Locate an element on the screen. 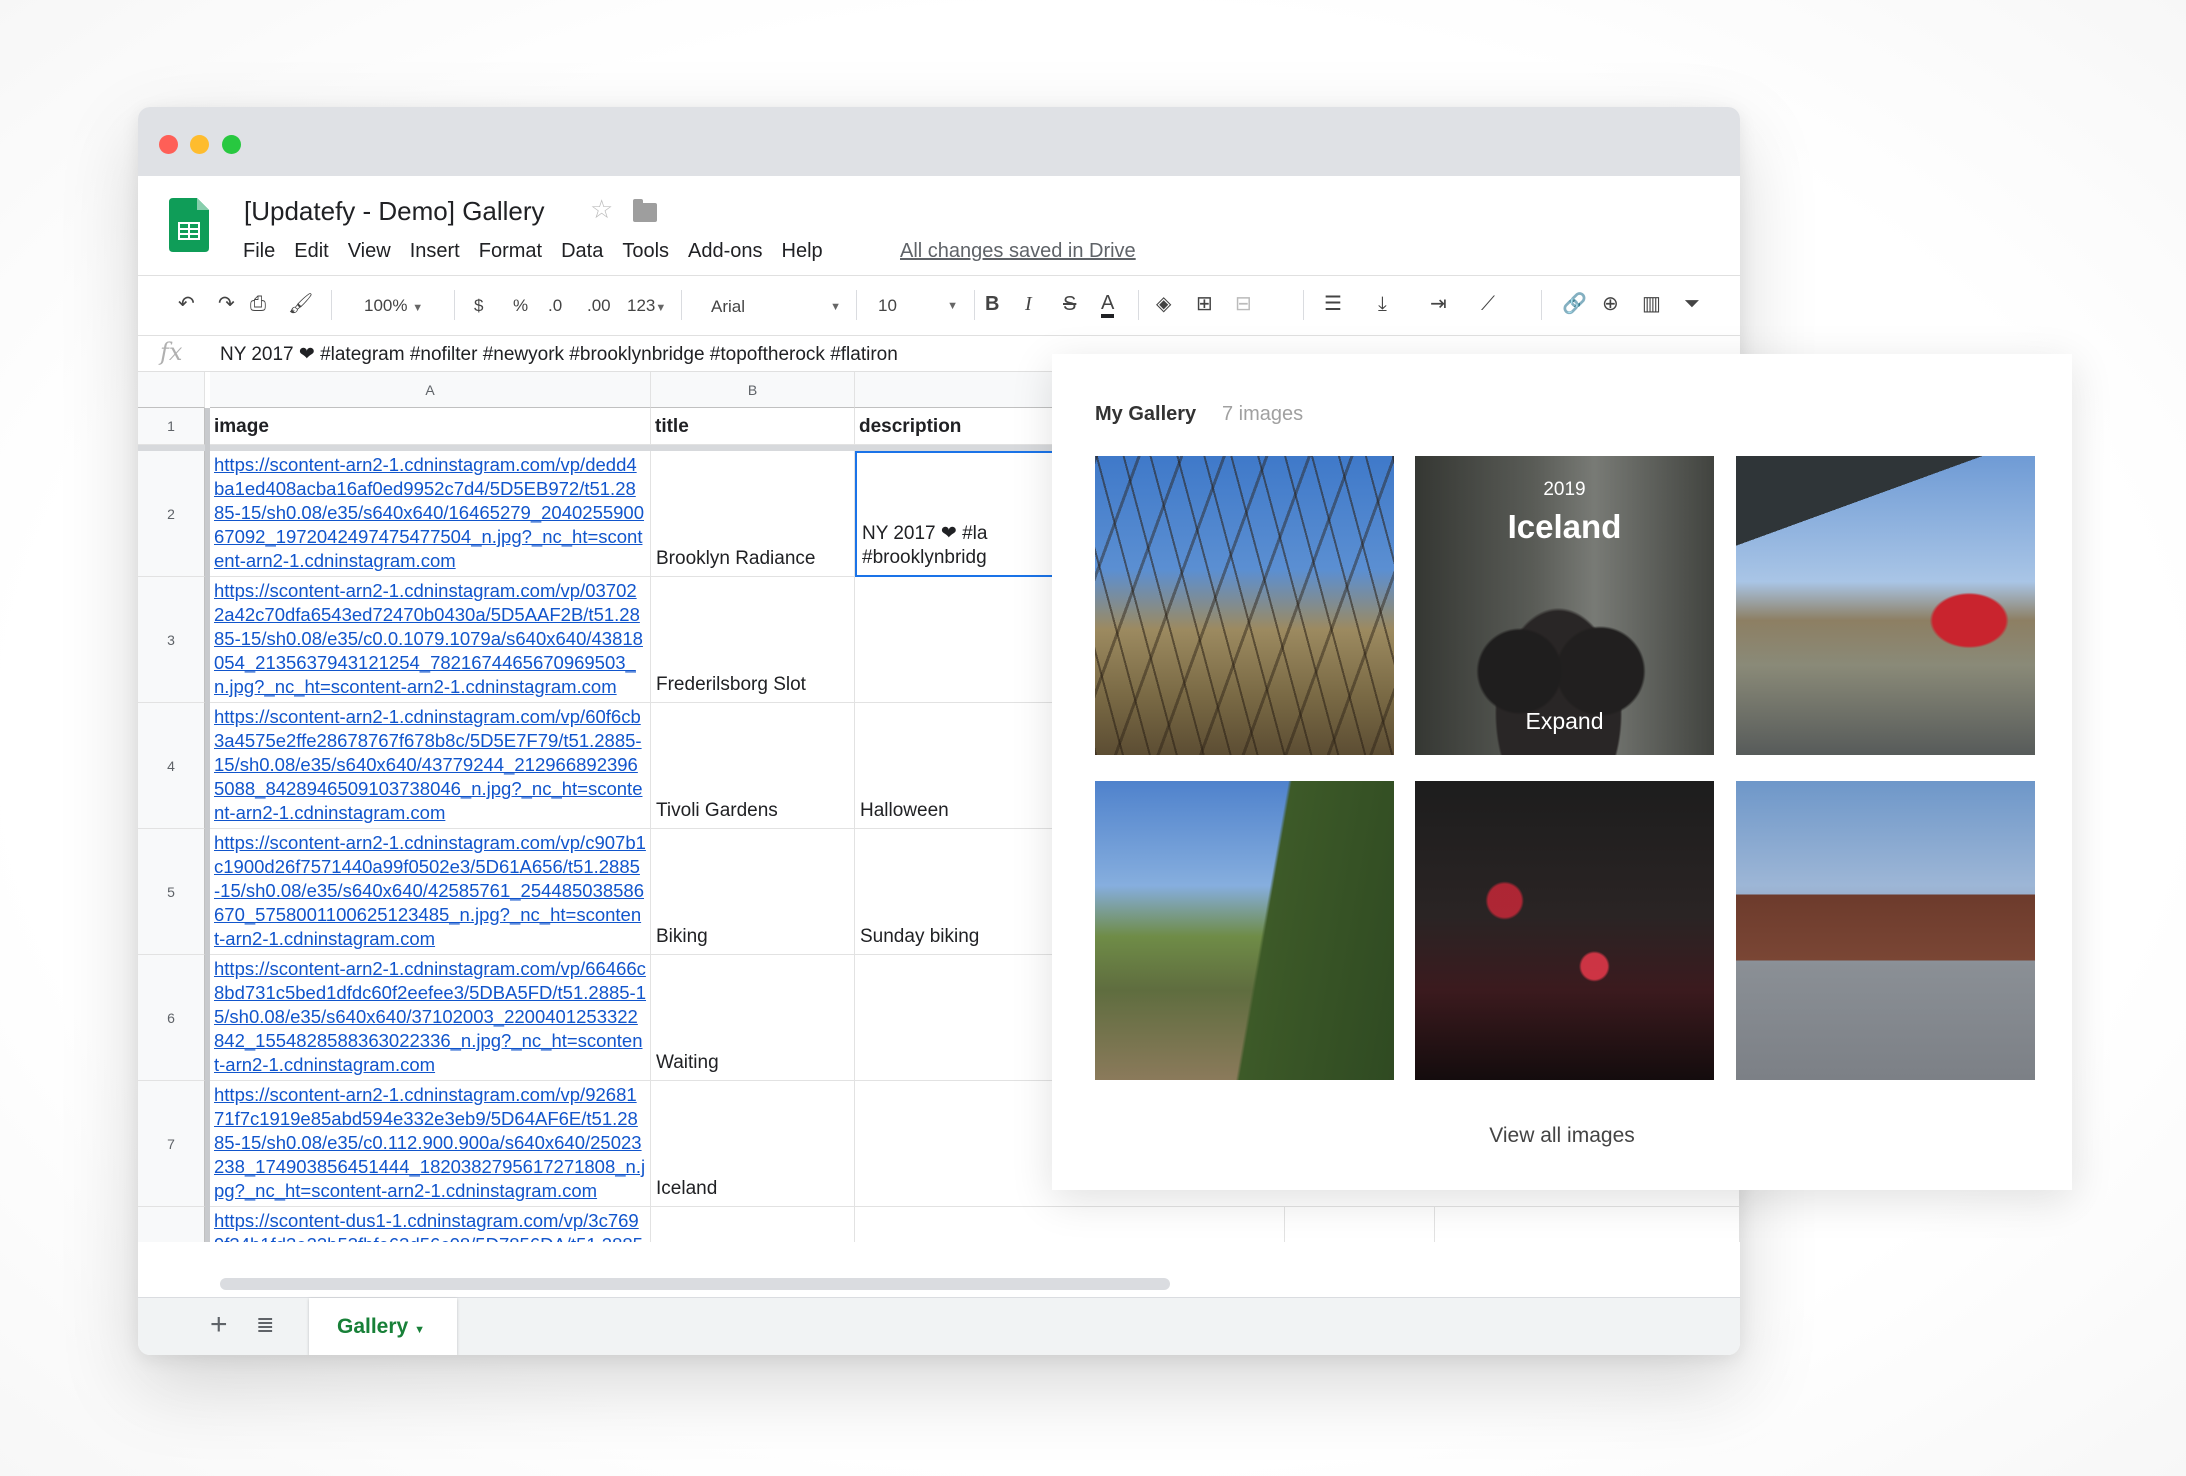 This screenshot has height=1476, width=2186. sheet-tab-gallery: Gallery ▼ is located at coordinates (383, 1326).